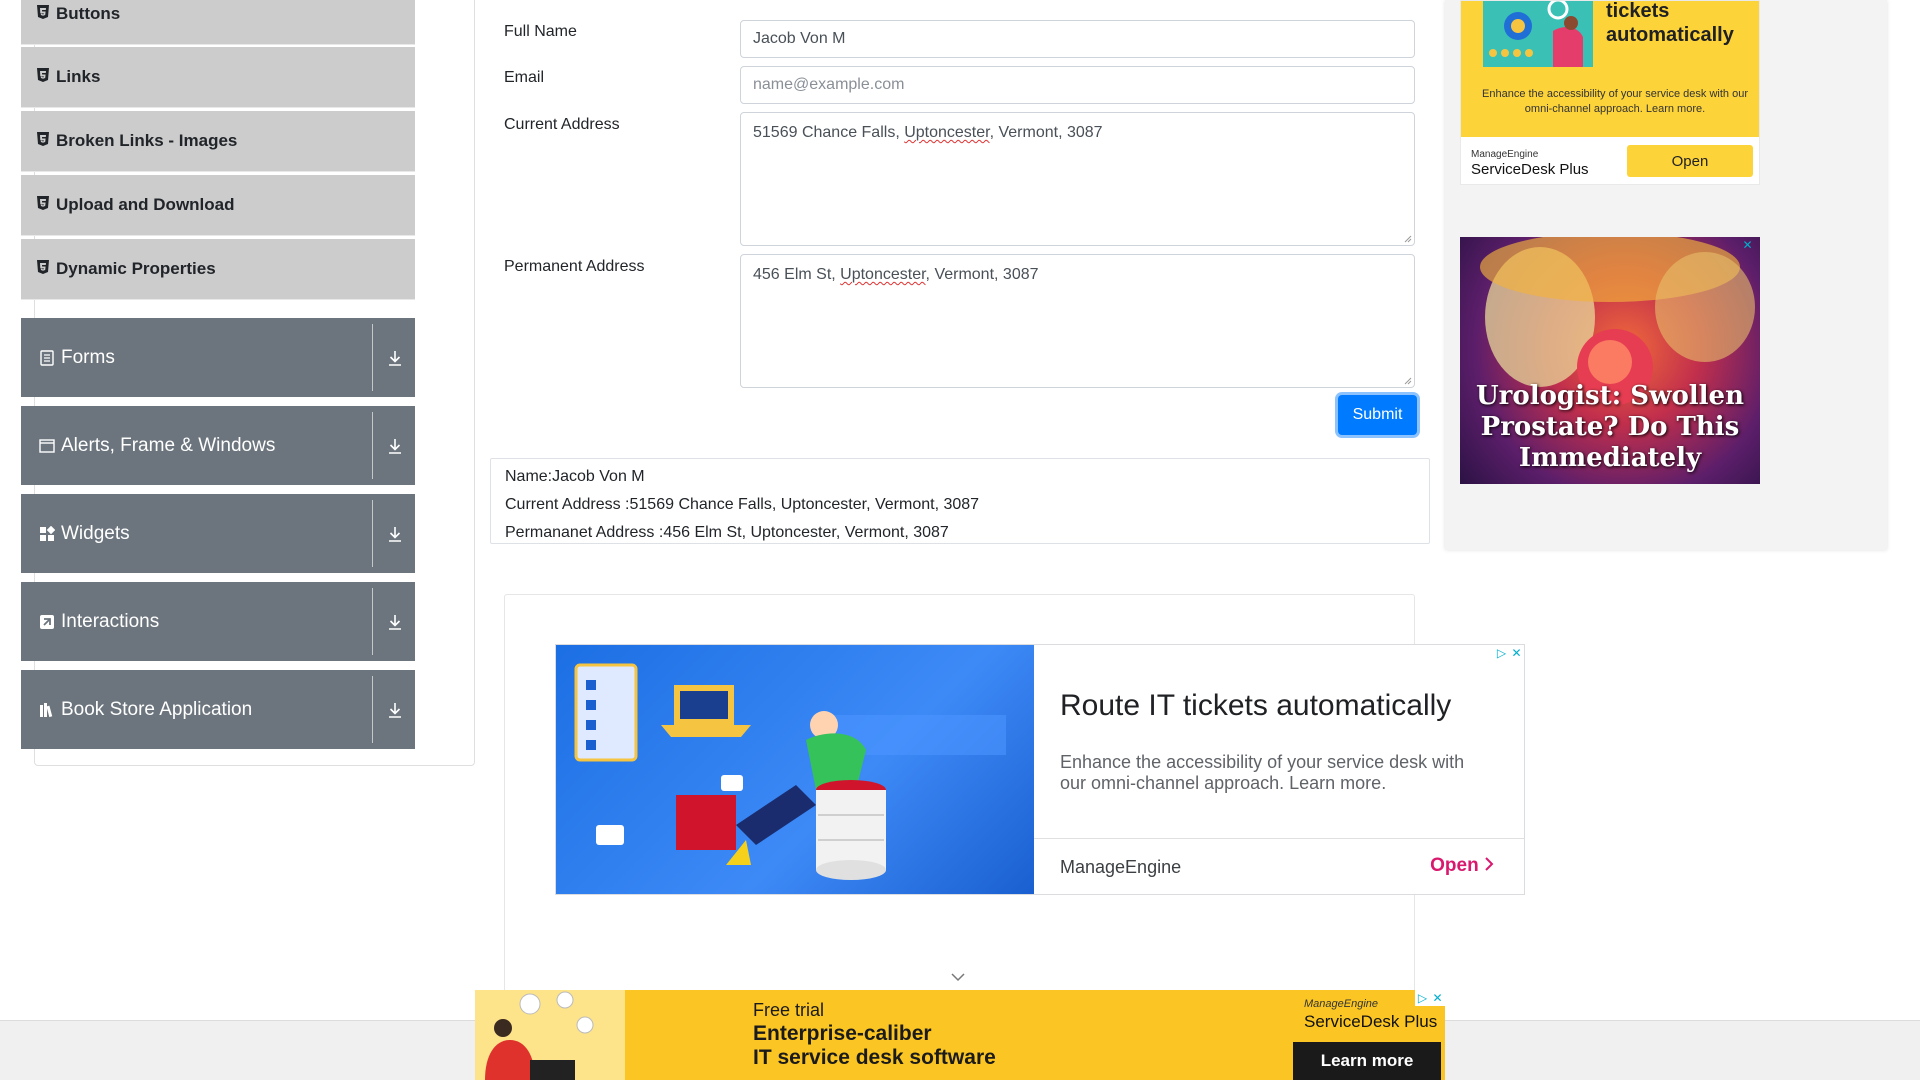 This screenshot has height=1080, width=1920. I want to click on bookstore-icon, so click(46, 709).